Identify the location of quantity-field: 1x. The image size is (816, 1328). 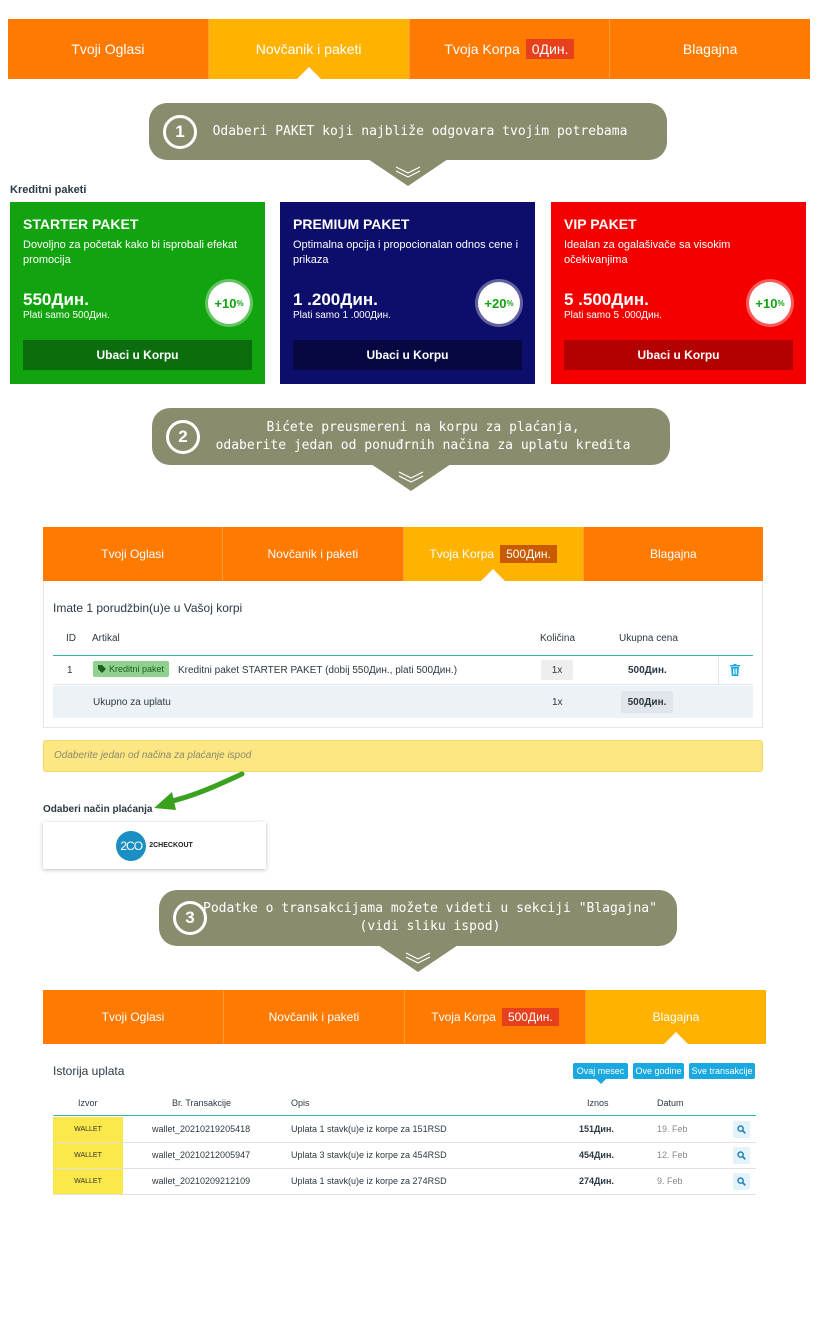
(557, 670).